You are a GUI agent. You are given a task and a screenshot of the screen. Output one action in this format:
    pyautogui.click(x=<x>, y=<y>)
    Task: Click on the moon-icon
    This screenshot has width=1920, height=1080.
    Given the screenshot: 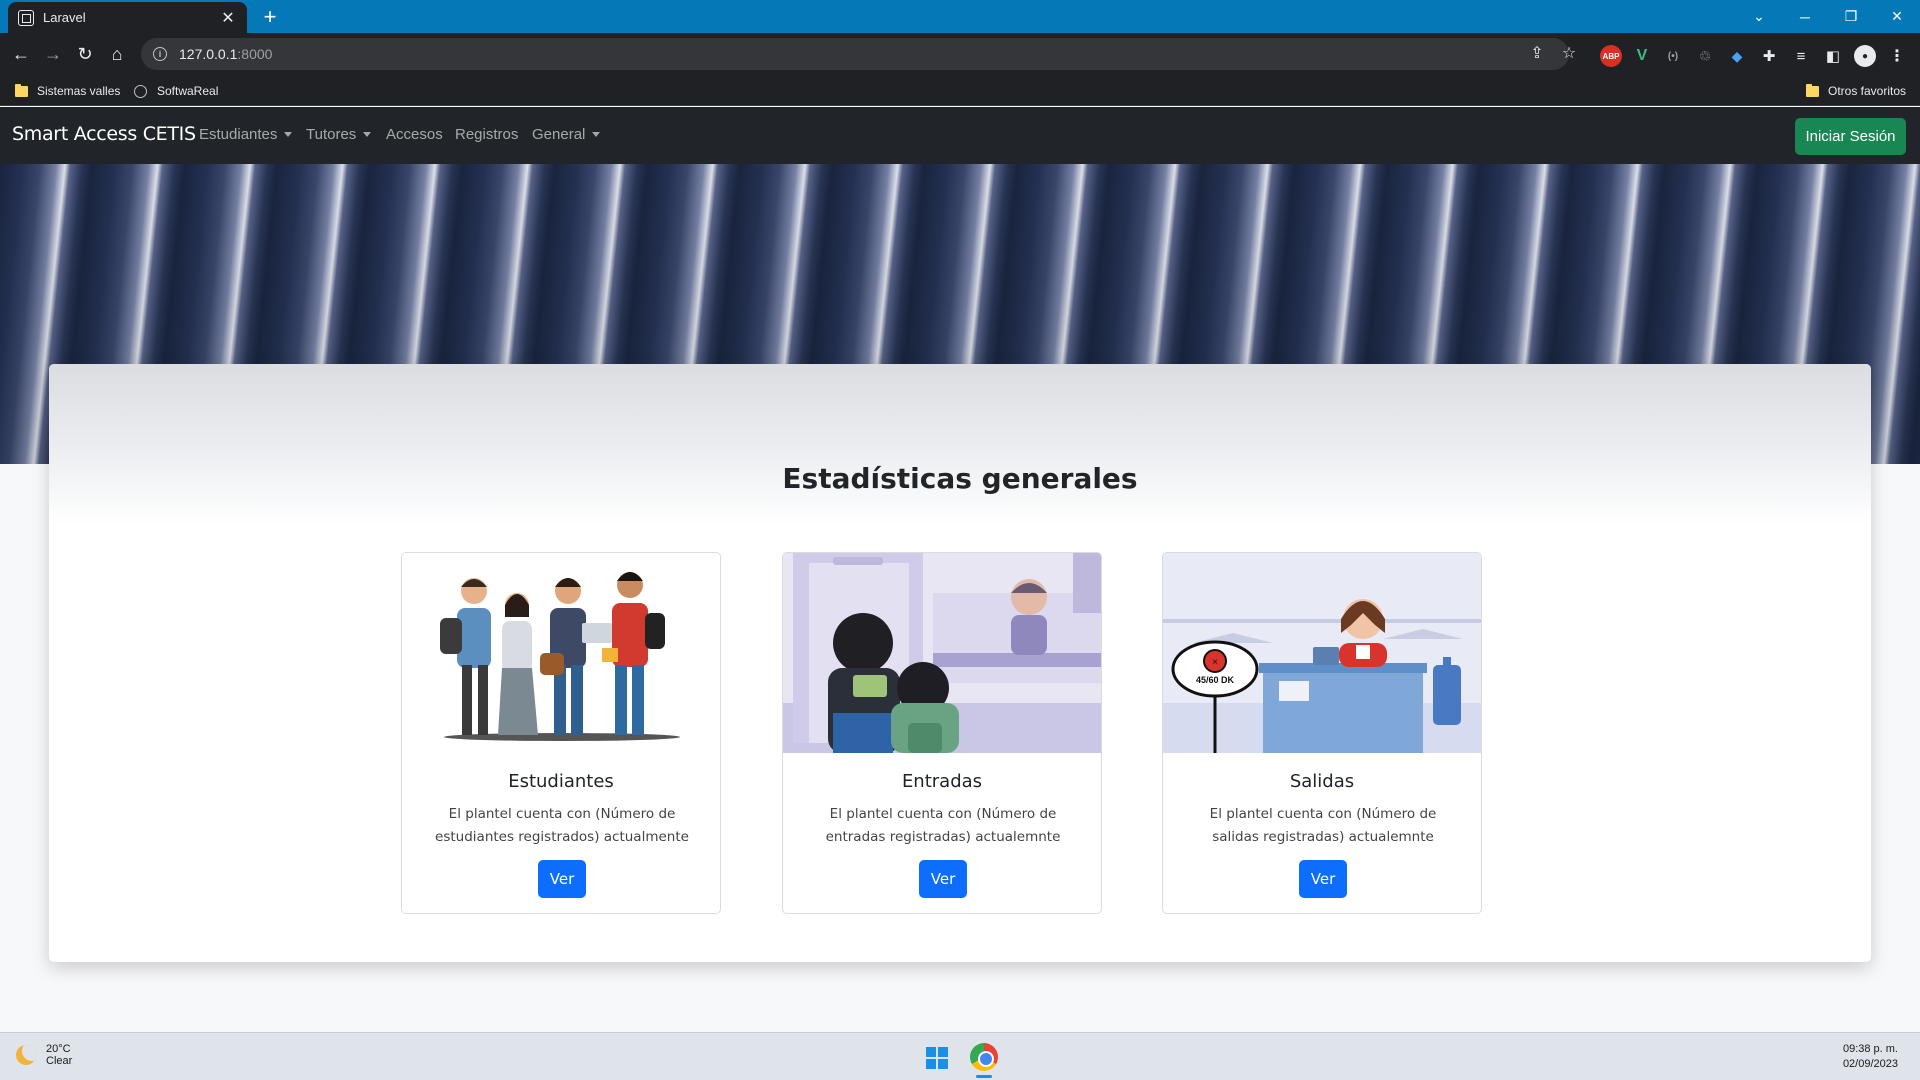 What is the action you would take?
    pyautogui.click(x=26, y=1055)
    